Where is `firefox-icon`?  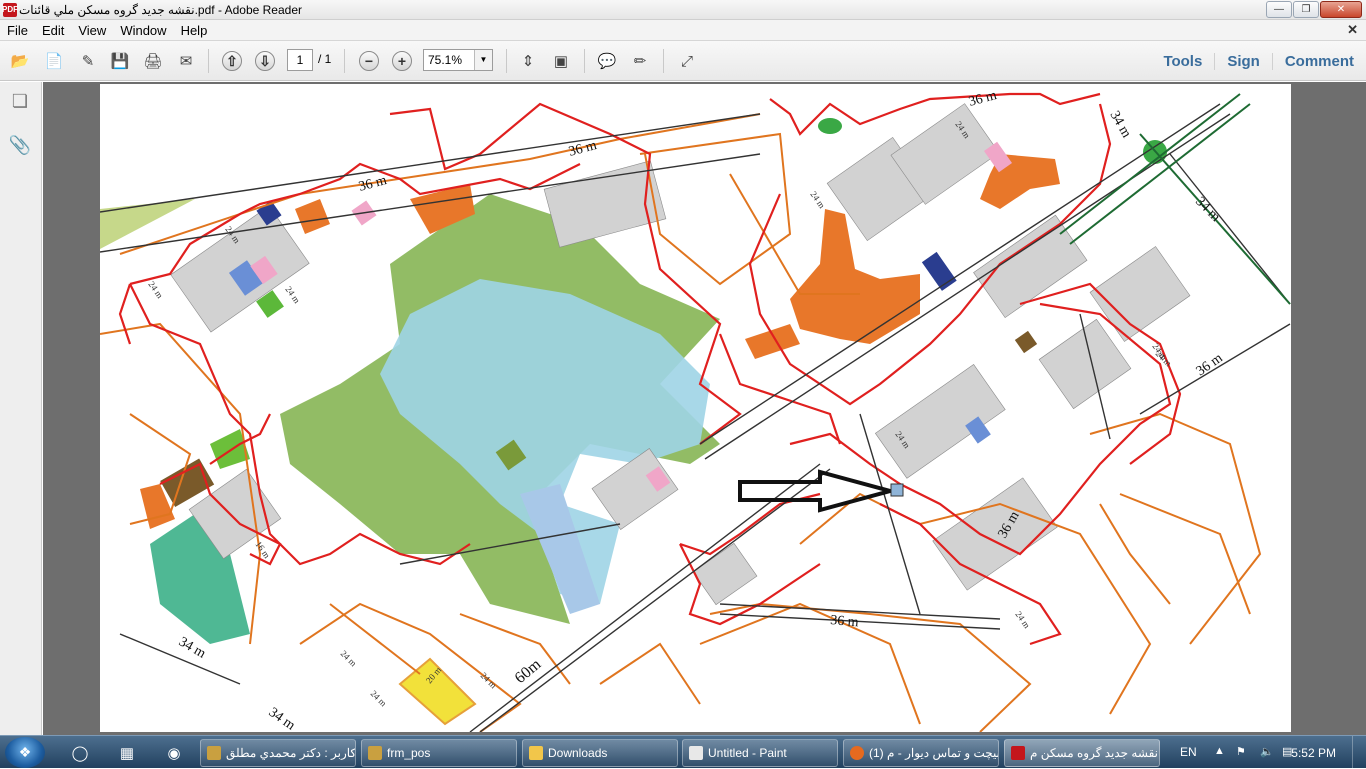 firefox-icon is located at coordinates (857, 753).